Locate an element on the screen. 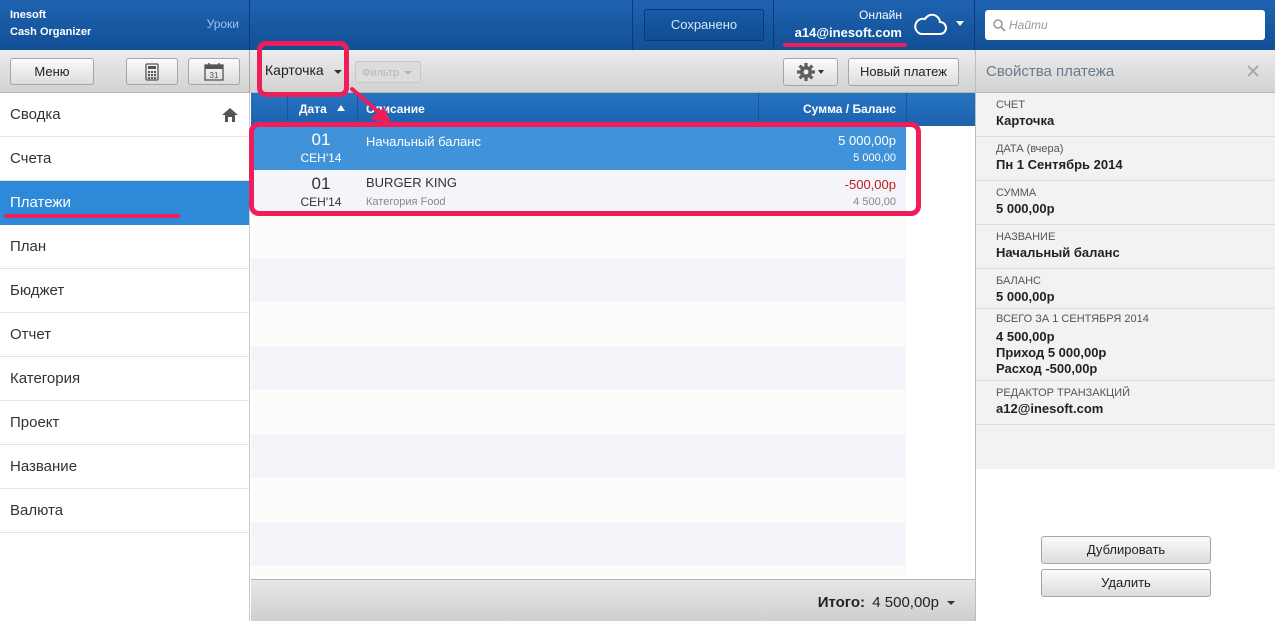 The image size is (1275, 621). property-payee: Название Начальный баланс is located at coordinates (1125, 247).